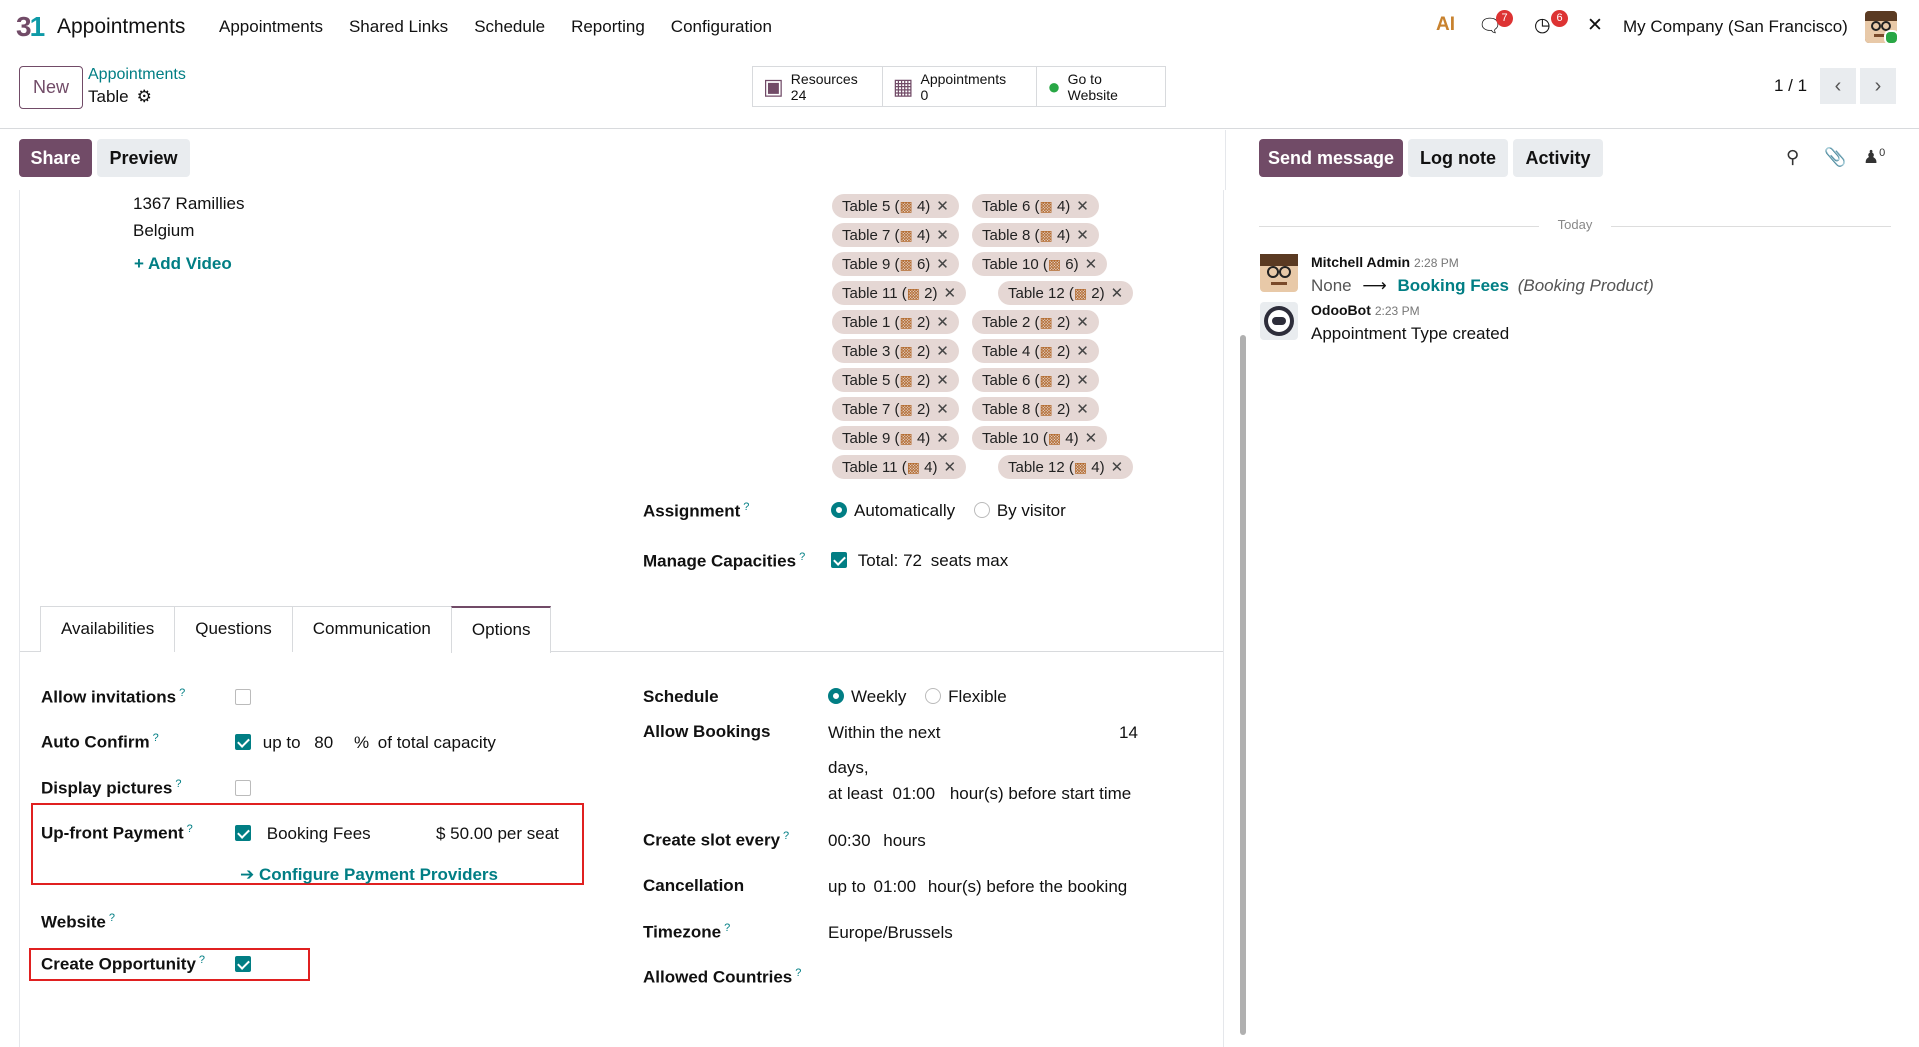  What do you see at coordinates (1445, 25) in the screenshot?
I see `ai-icon: AI` at bounding box center [1445, 25].